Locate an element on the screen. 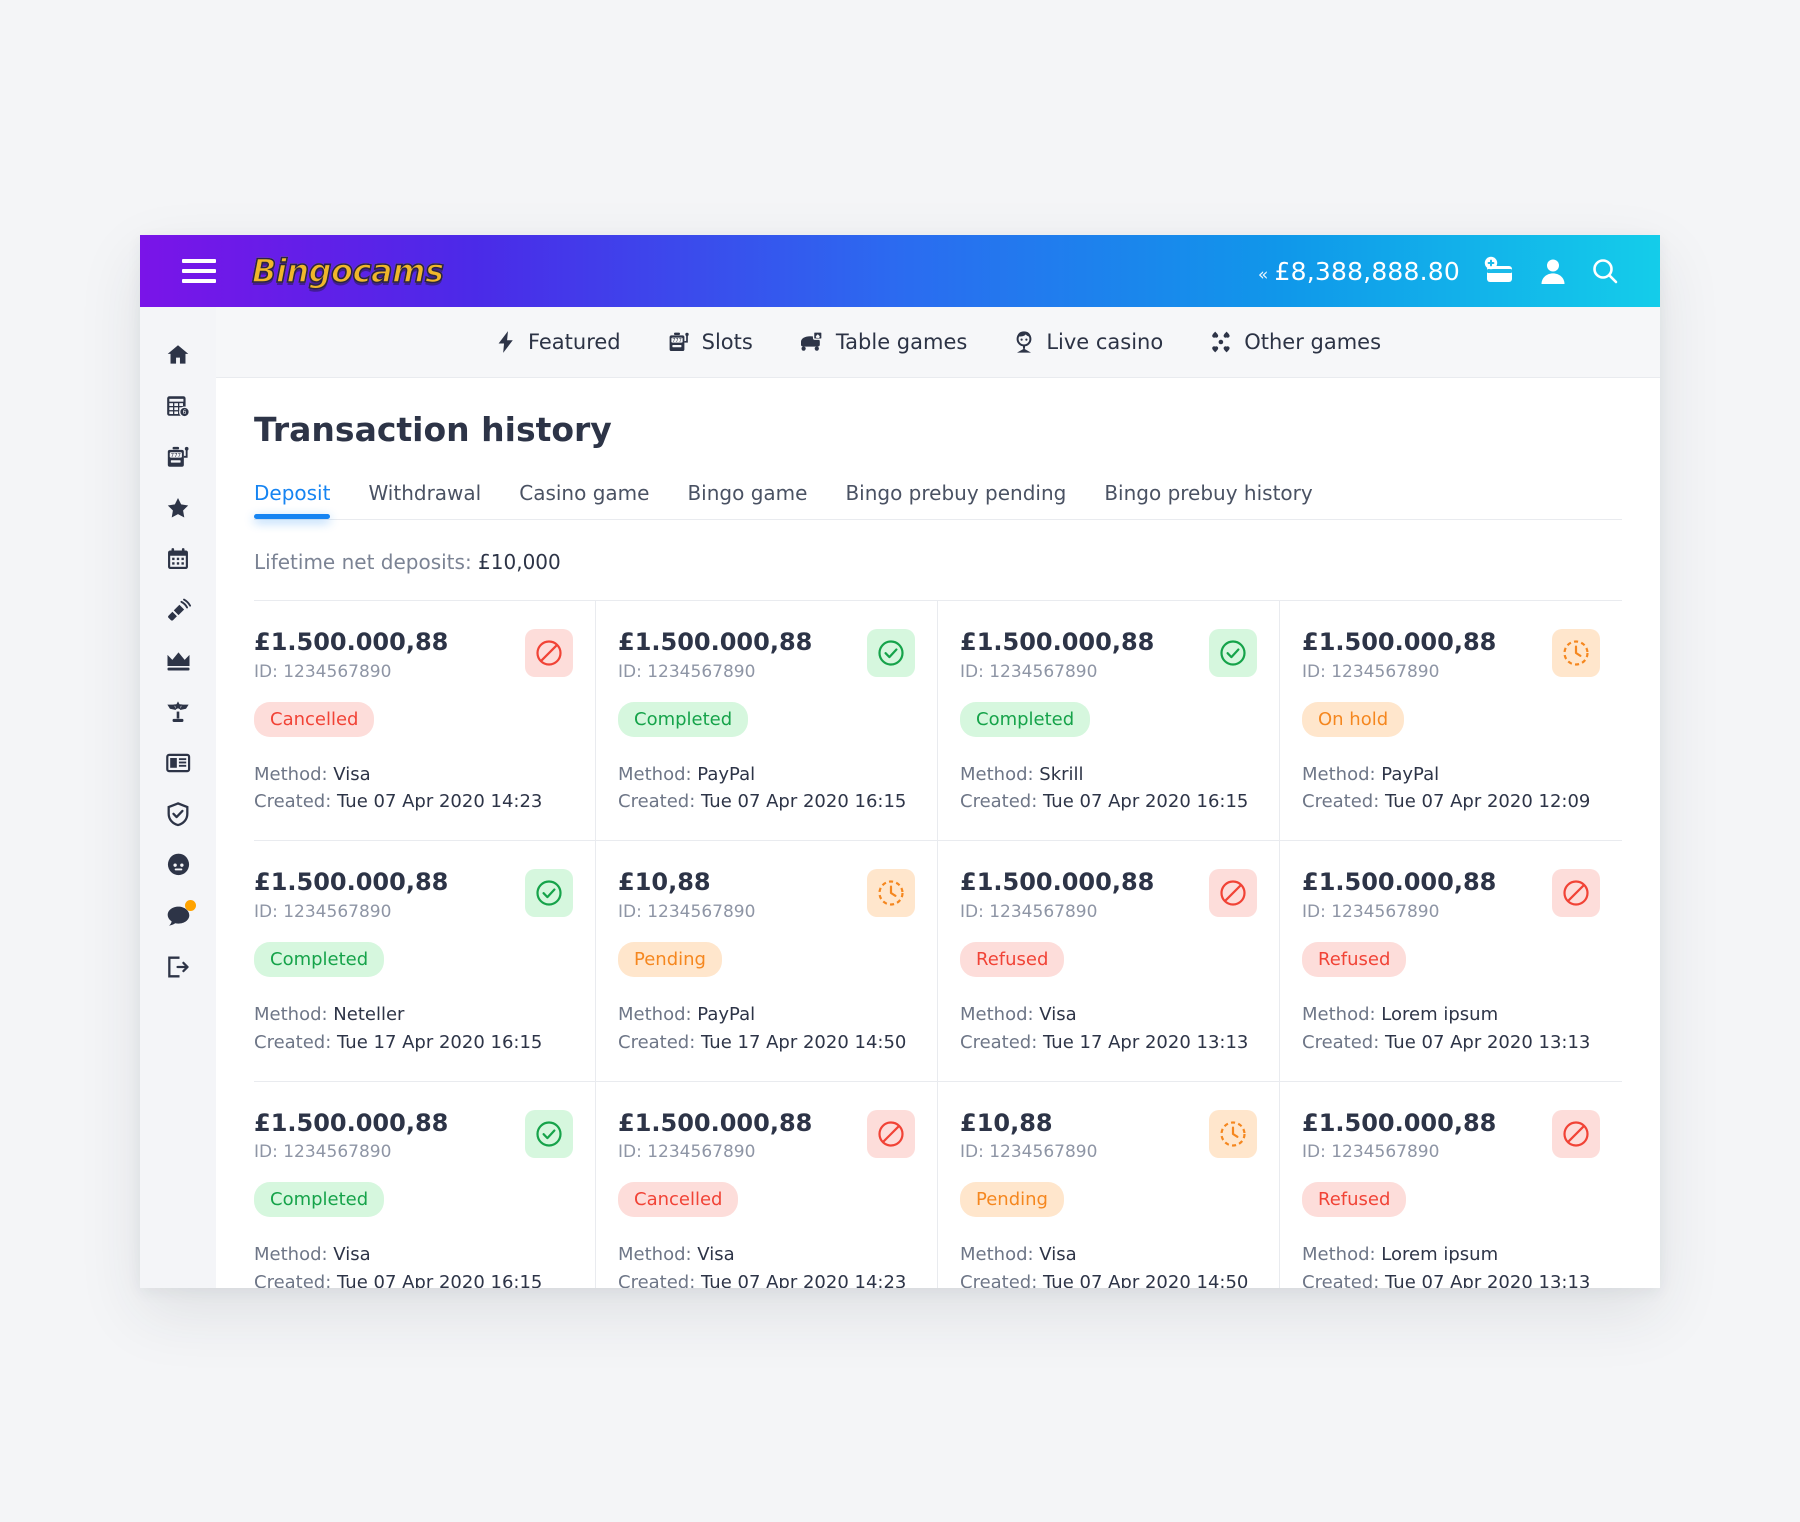 The height and width of the screenshot is (1522, 1800). sidebar-item-profile is located at coordinates (178, 864).